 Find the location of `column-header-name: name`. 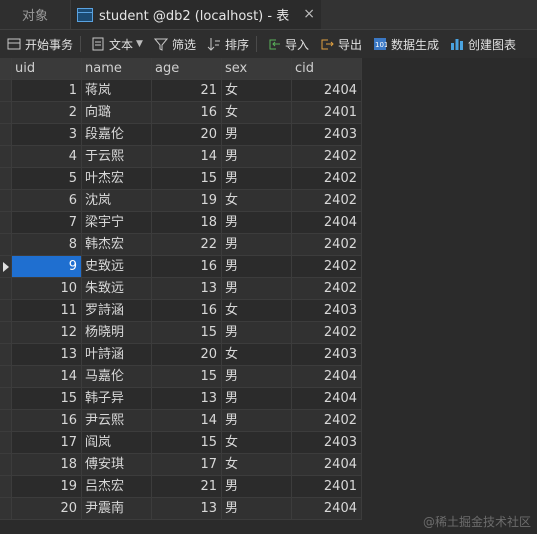

column-header-name: name is located at coordinates (117, 69).